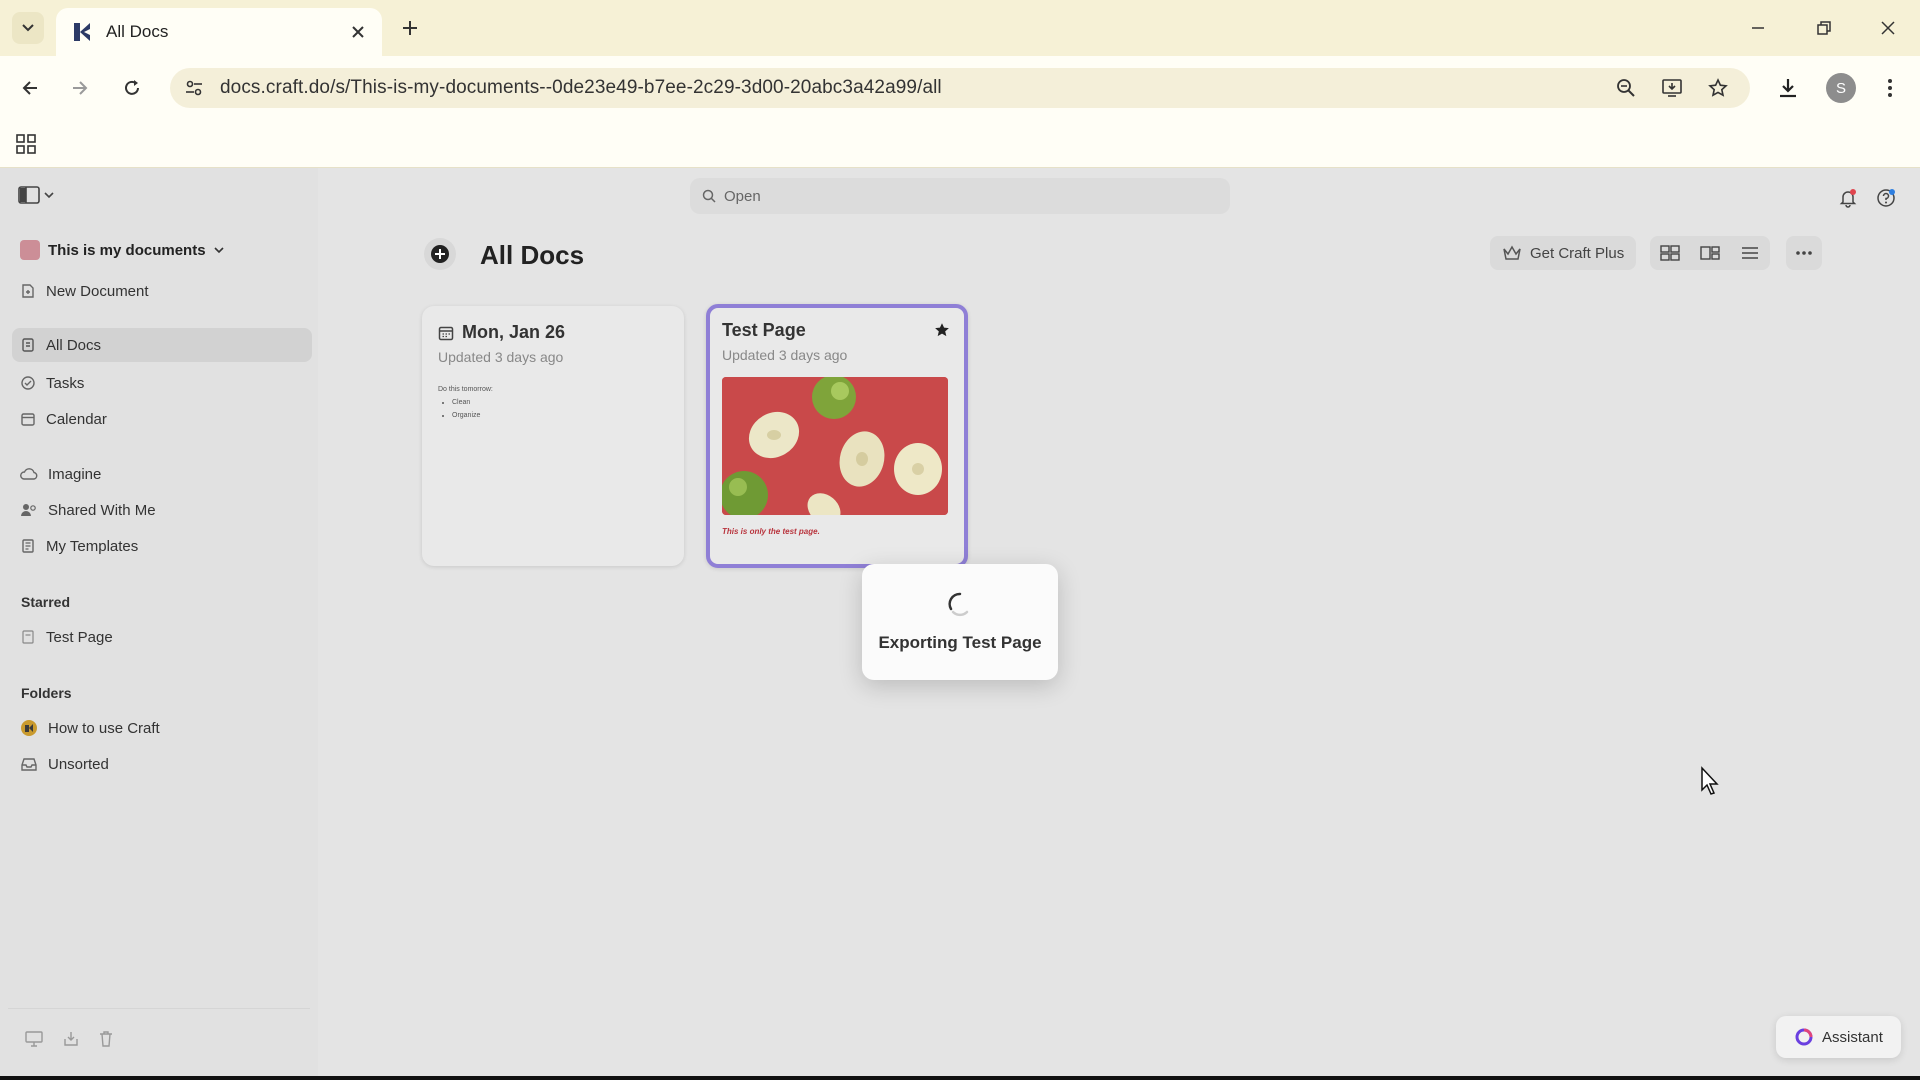  I want to click on minimize-button, so click(1758, 28).